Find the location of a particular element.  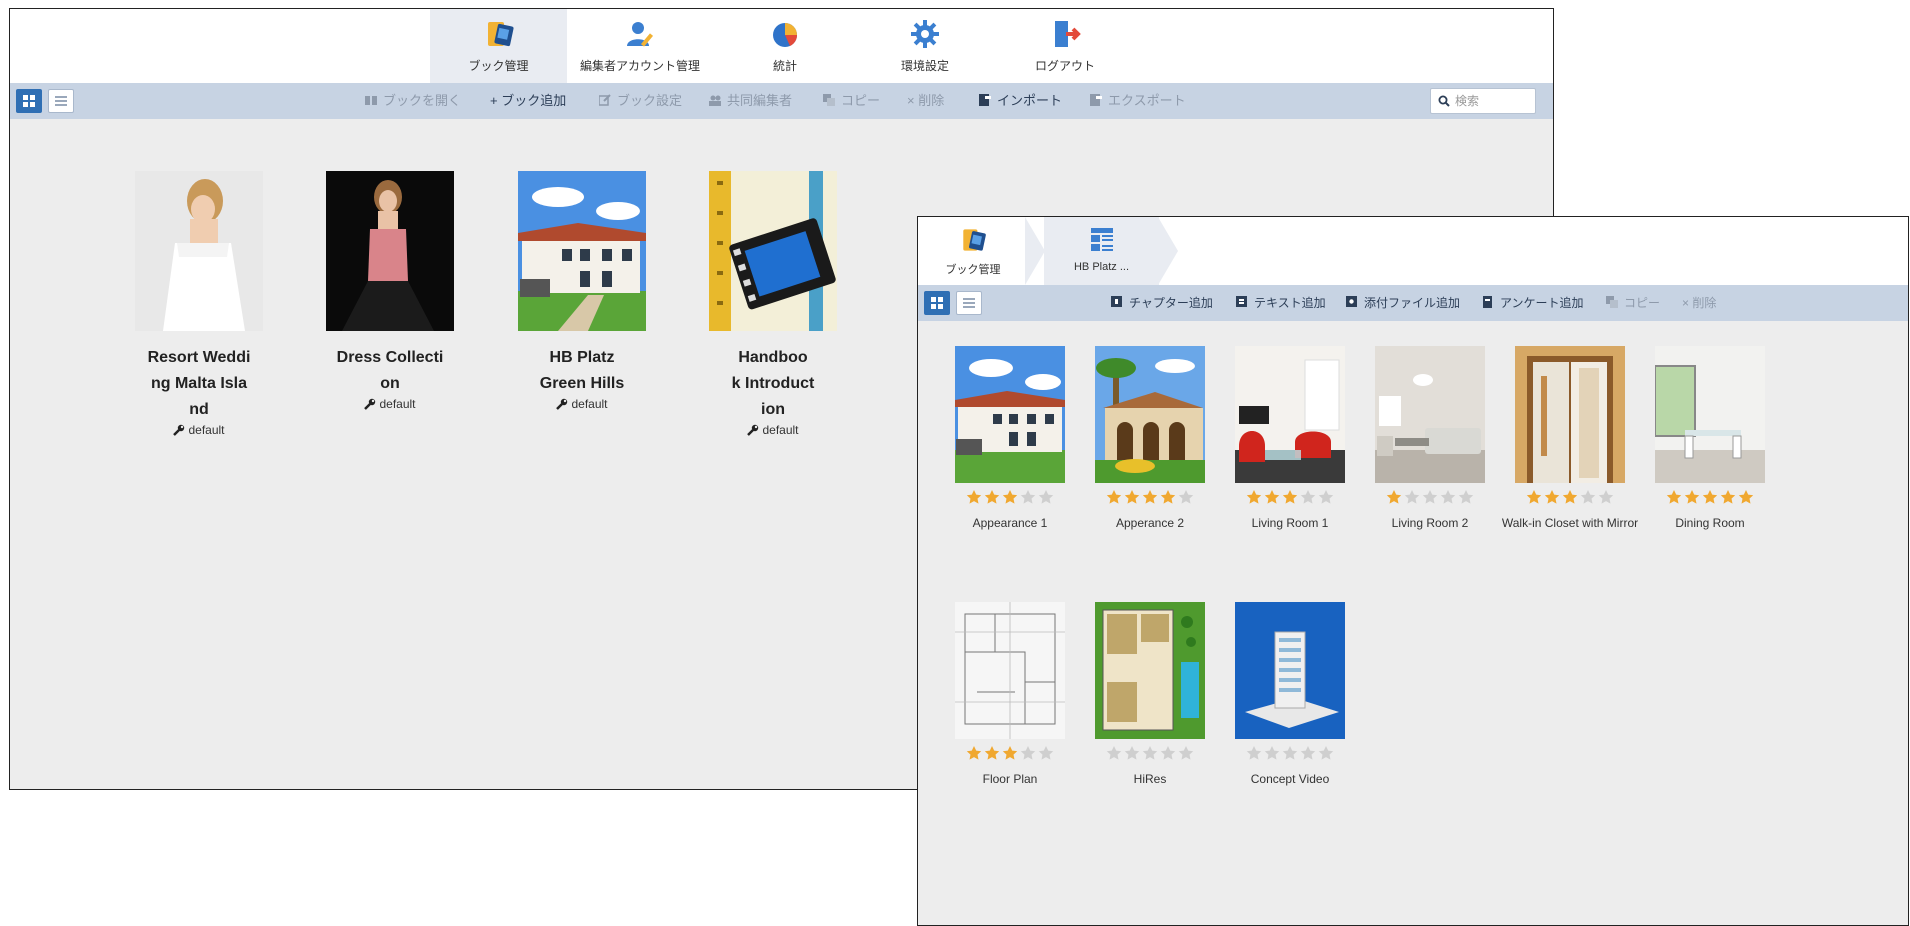

chapter-card: Walk-in Closet with Mirror is located at coordinates (1570, 439).